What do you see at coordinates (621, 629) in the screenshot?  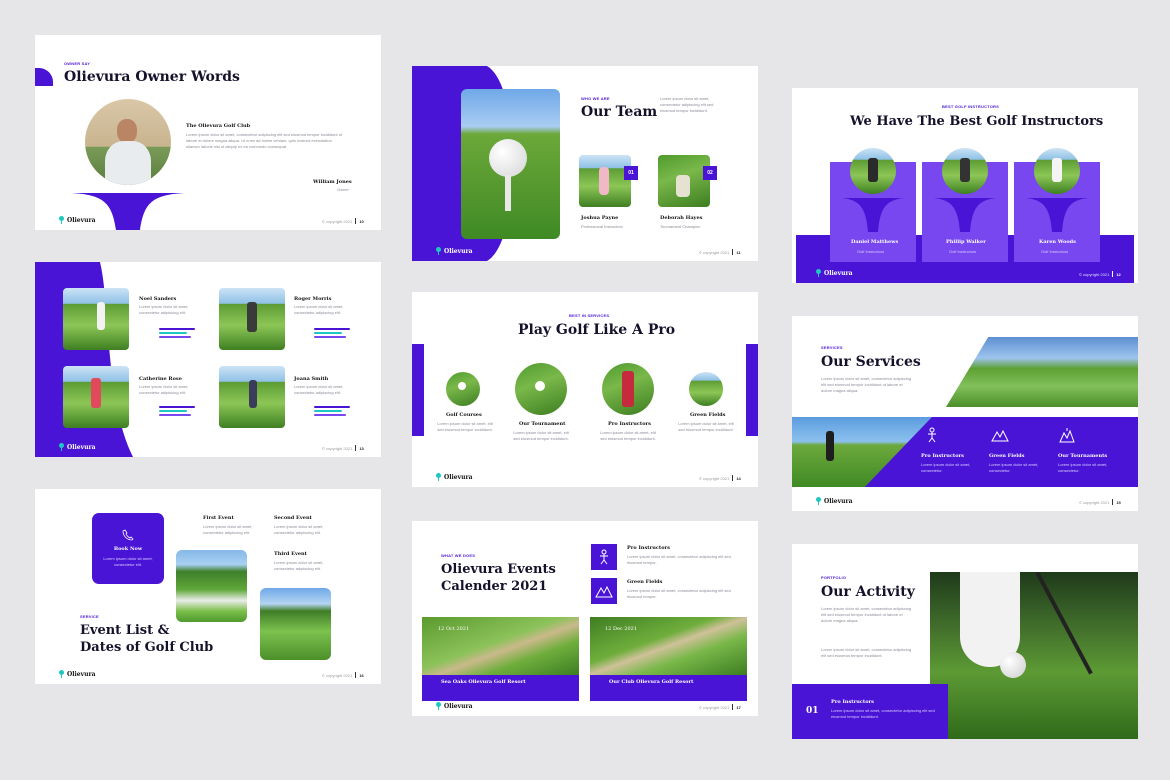 I see `event-date-2: 12 Dec 2021` at bounding box center [621, 629].